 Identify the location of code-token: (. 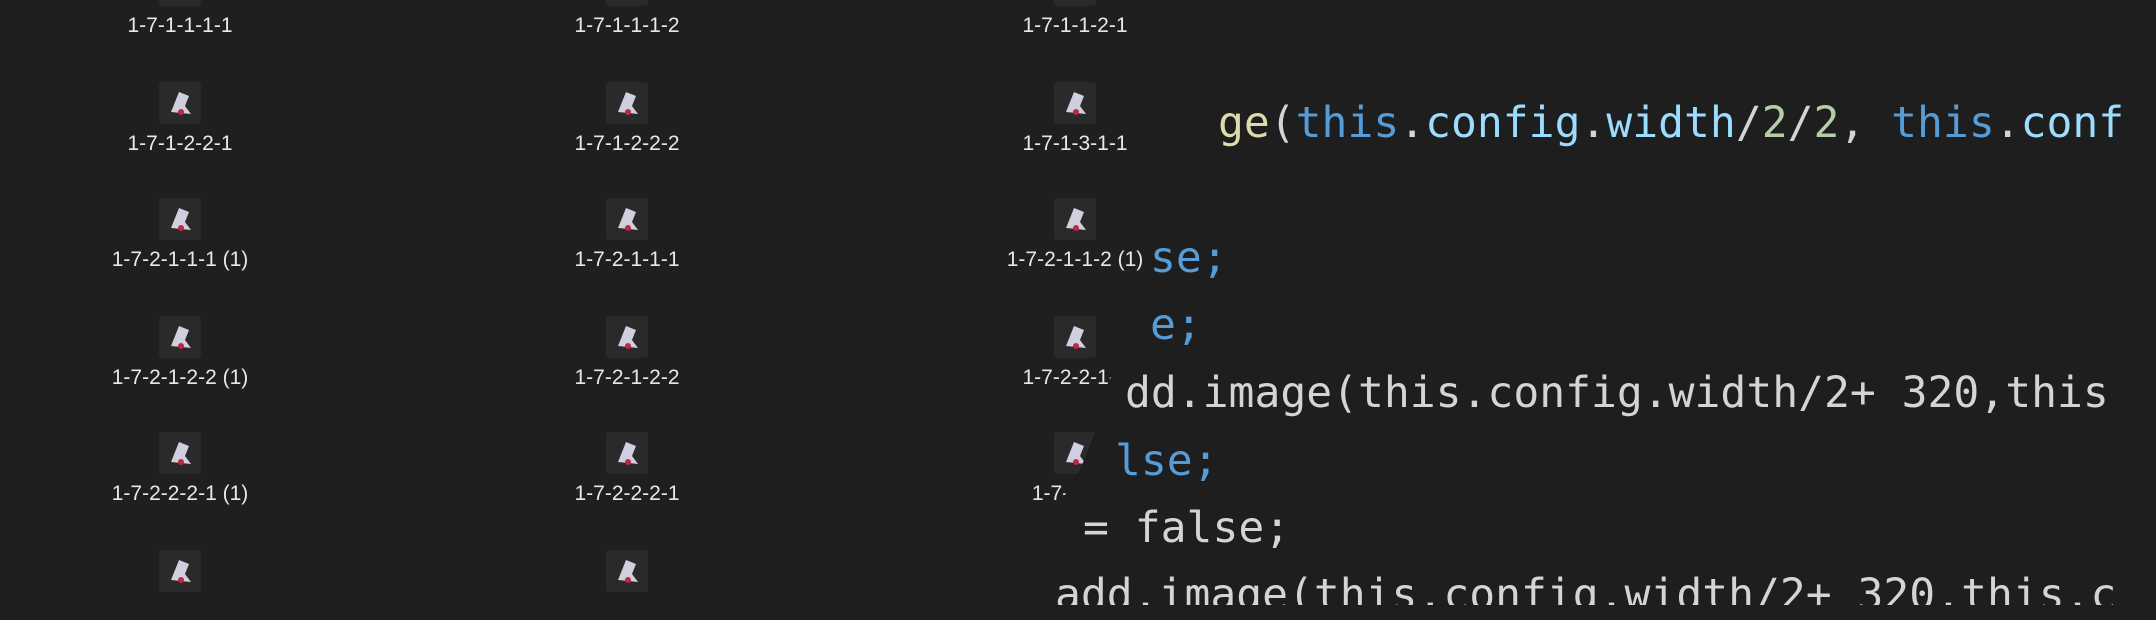
(1282, 123).